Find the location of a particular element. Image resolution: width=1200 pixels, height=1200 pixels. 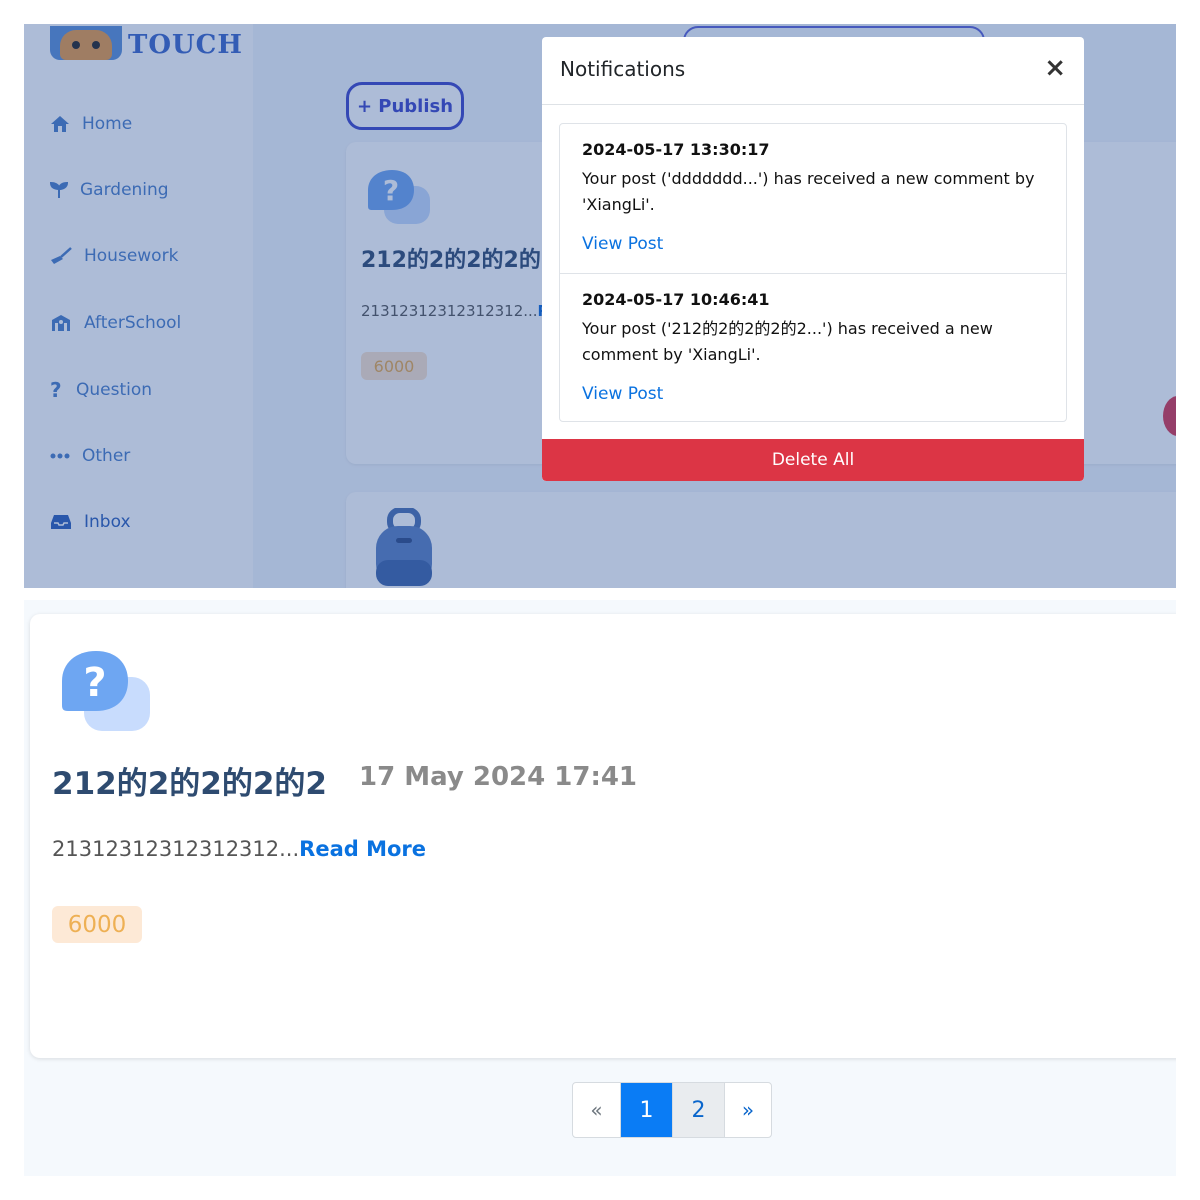

post-excerpt: 21312312312312312...Read More is located at coordinates (239, 849).